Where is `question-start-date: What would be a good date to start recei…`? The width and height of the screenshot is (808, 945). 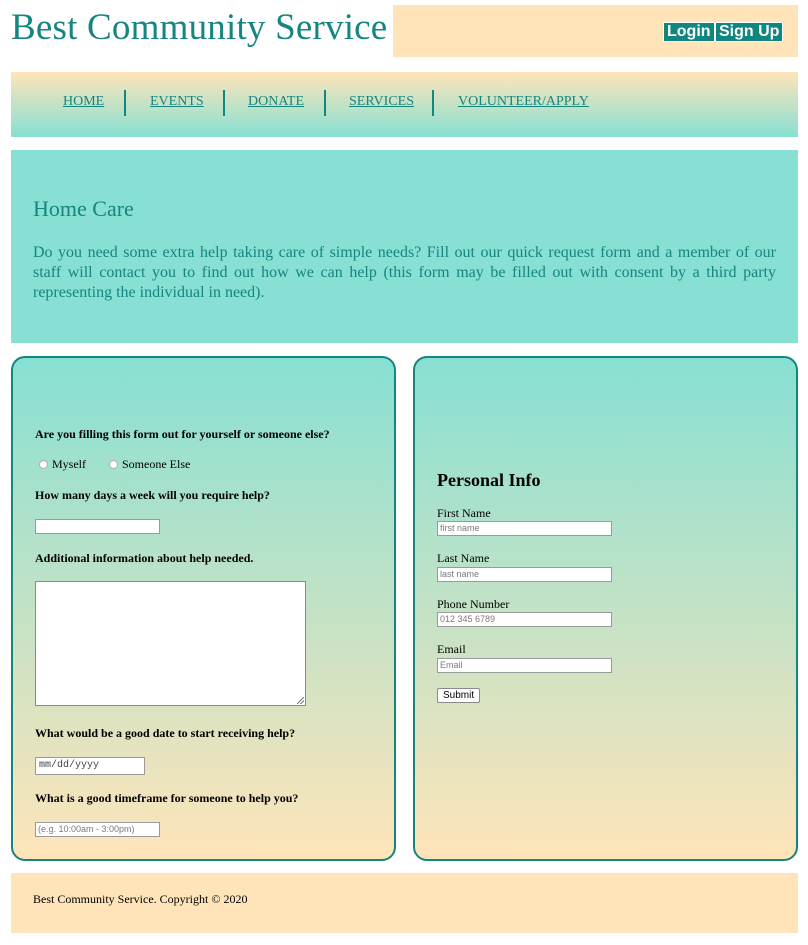 question-start-date: What would be a good date to start recei… is located at coordinates (165, 733).